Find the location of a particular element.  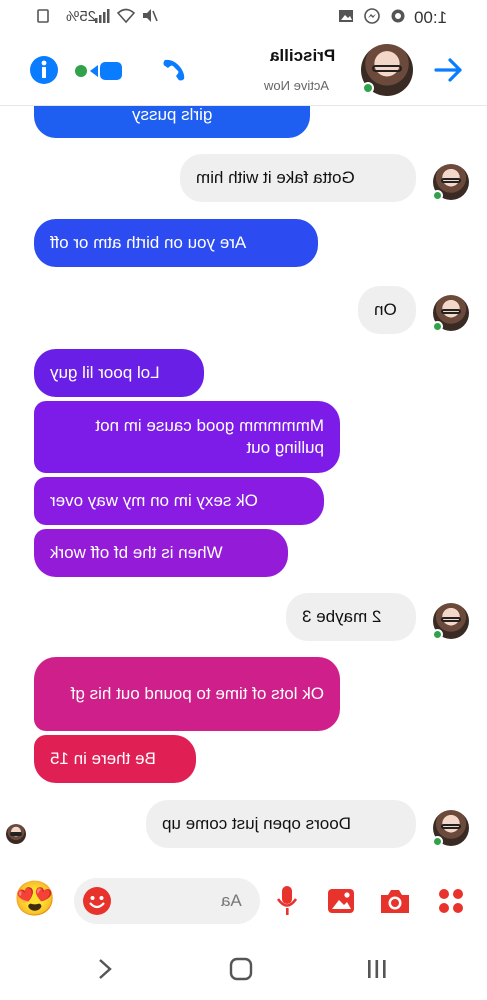

voice-record-button is located at coordinates (287, 901).